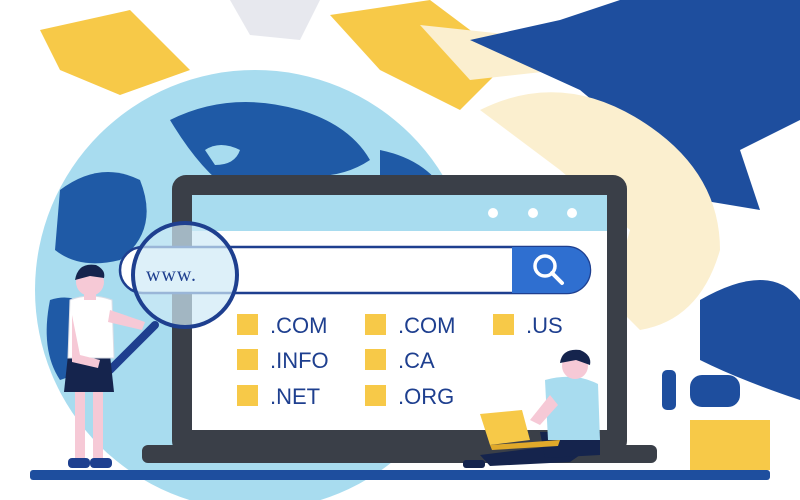 The height and width of the screenshot is (500, 800). Describe the element at coordinates (299, 360) in the screenshot. I see `domain-label: .INFO` at that location.